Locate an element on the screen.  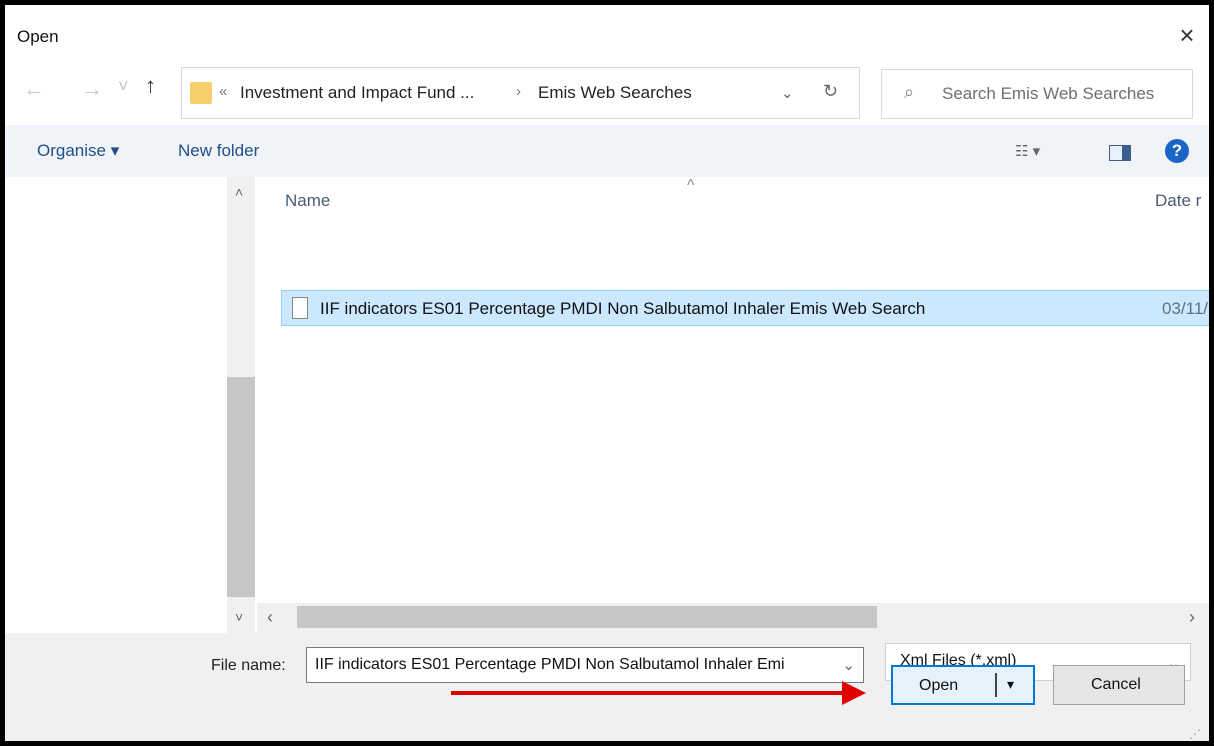
command-bar: Organise ▾ New folder ☷ ▾ ? is located at coordinates (607, 151).